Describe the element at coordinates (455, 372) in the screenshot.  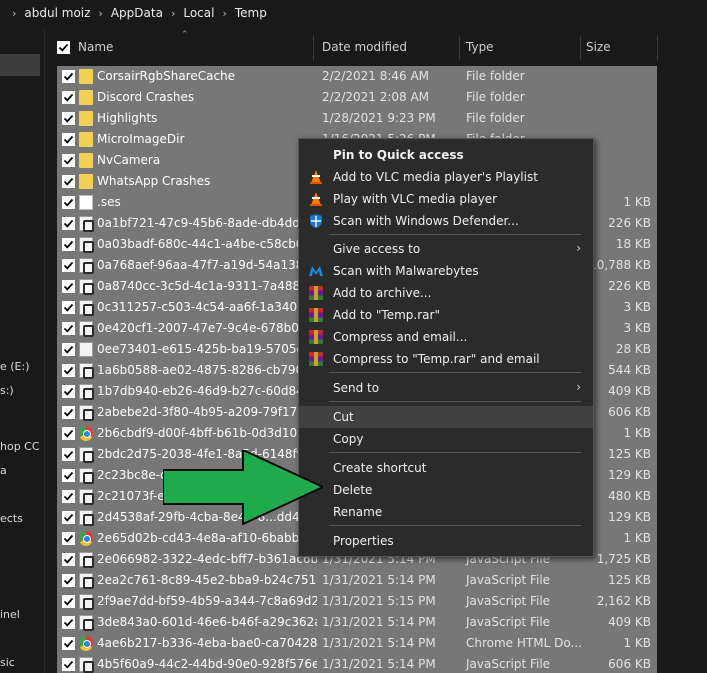
I see `menu-separator` at that location.